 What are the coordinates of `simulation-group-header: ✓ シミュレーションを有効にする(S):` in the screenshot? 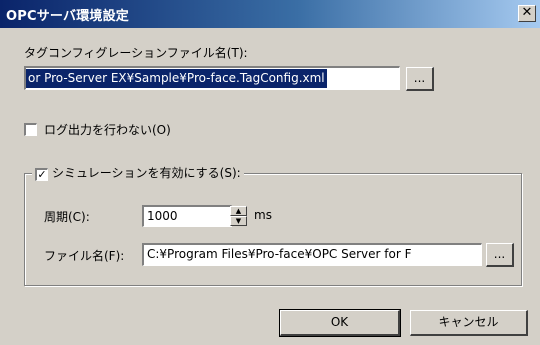 It's located at (138, 172).